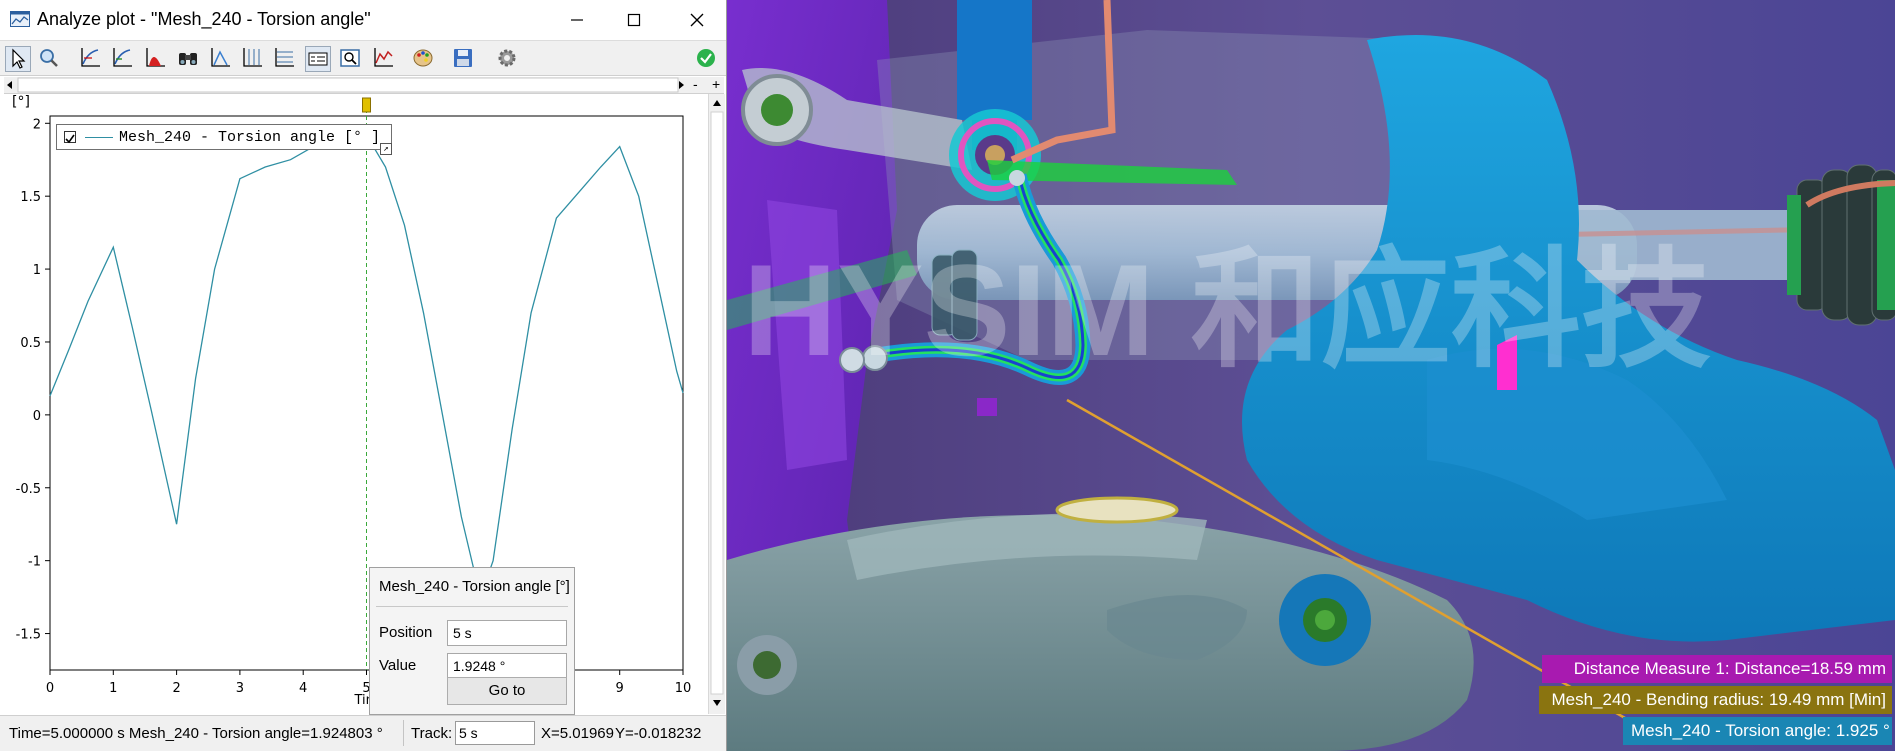  I want to click on chart-legend: Mesh_240 - Torsion angle [° ] ↗, so click(224, 139).